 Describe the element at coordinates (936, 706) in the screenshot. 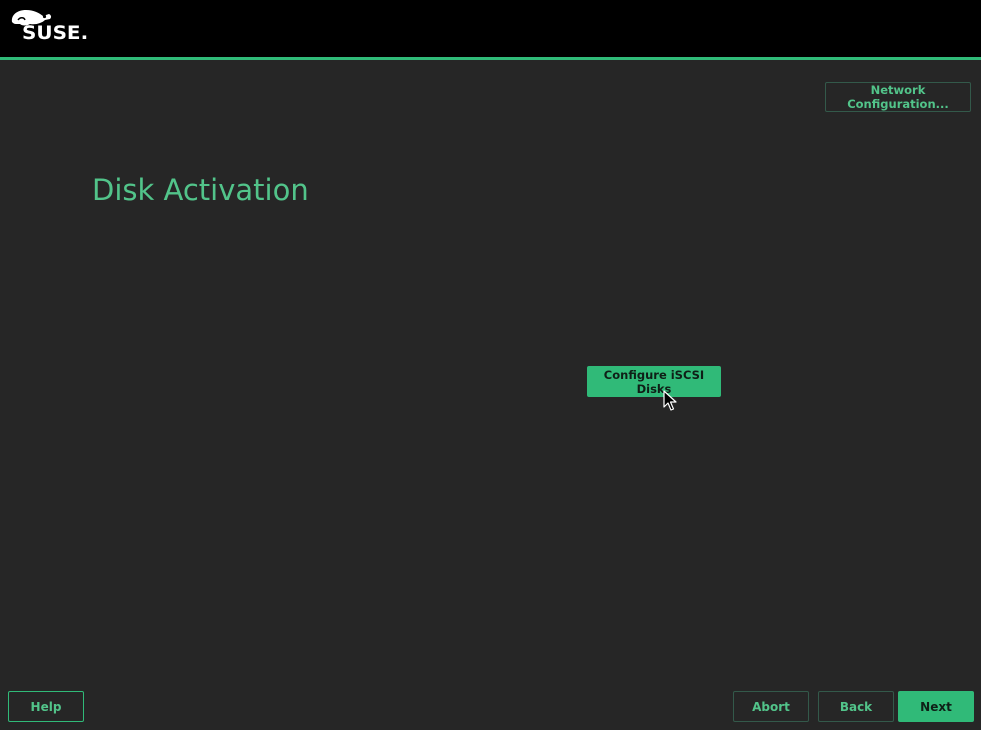

I see `next-button: Next` at that location.